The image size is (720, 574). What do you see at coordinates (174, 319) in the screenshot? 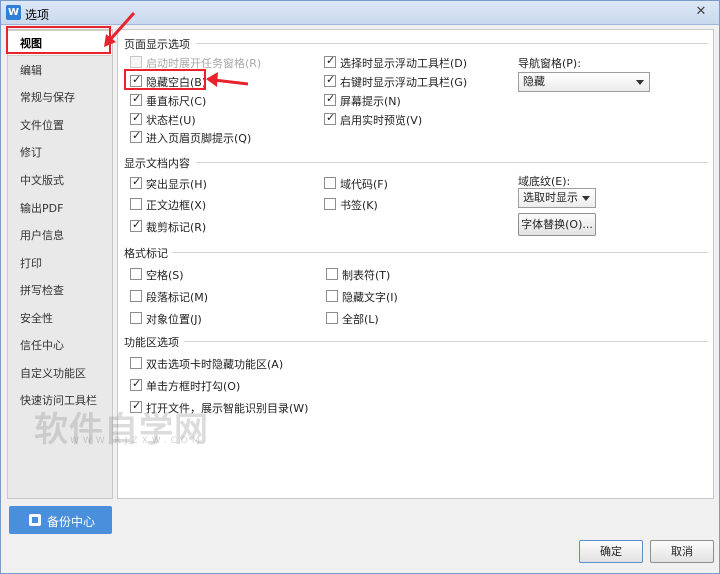
I see `checkbox-label: 对象位置(J)` at bounding box center [174, 319].